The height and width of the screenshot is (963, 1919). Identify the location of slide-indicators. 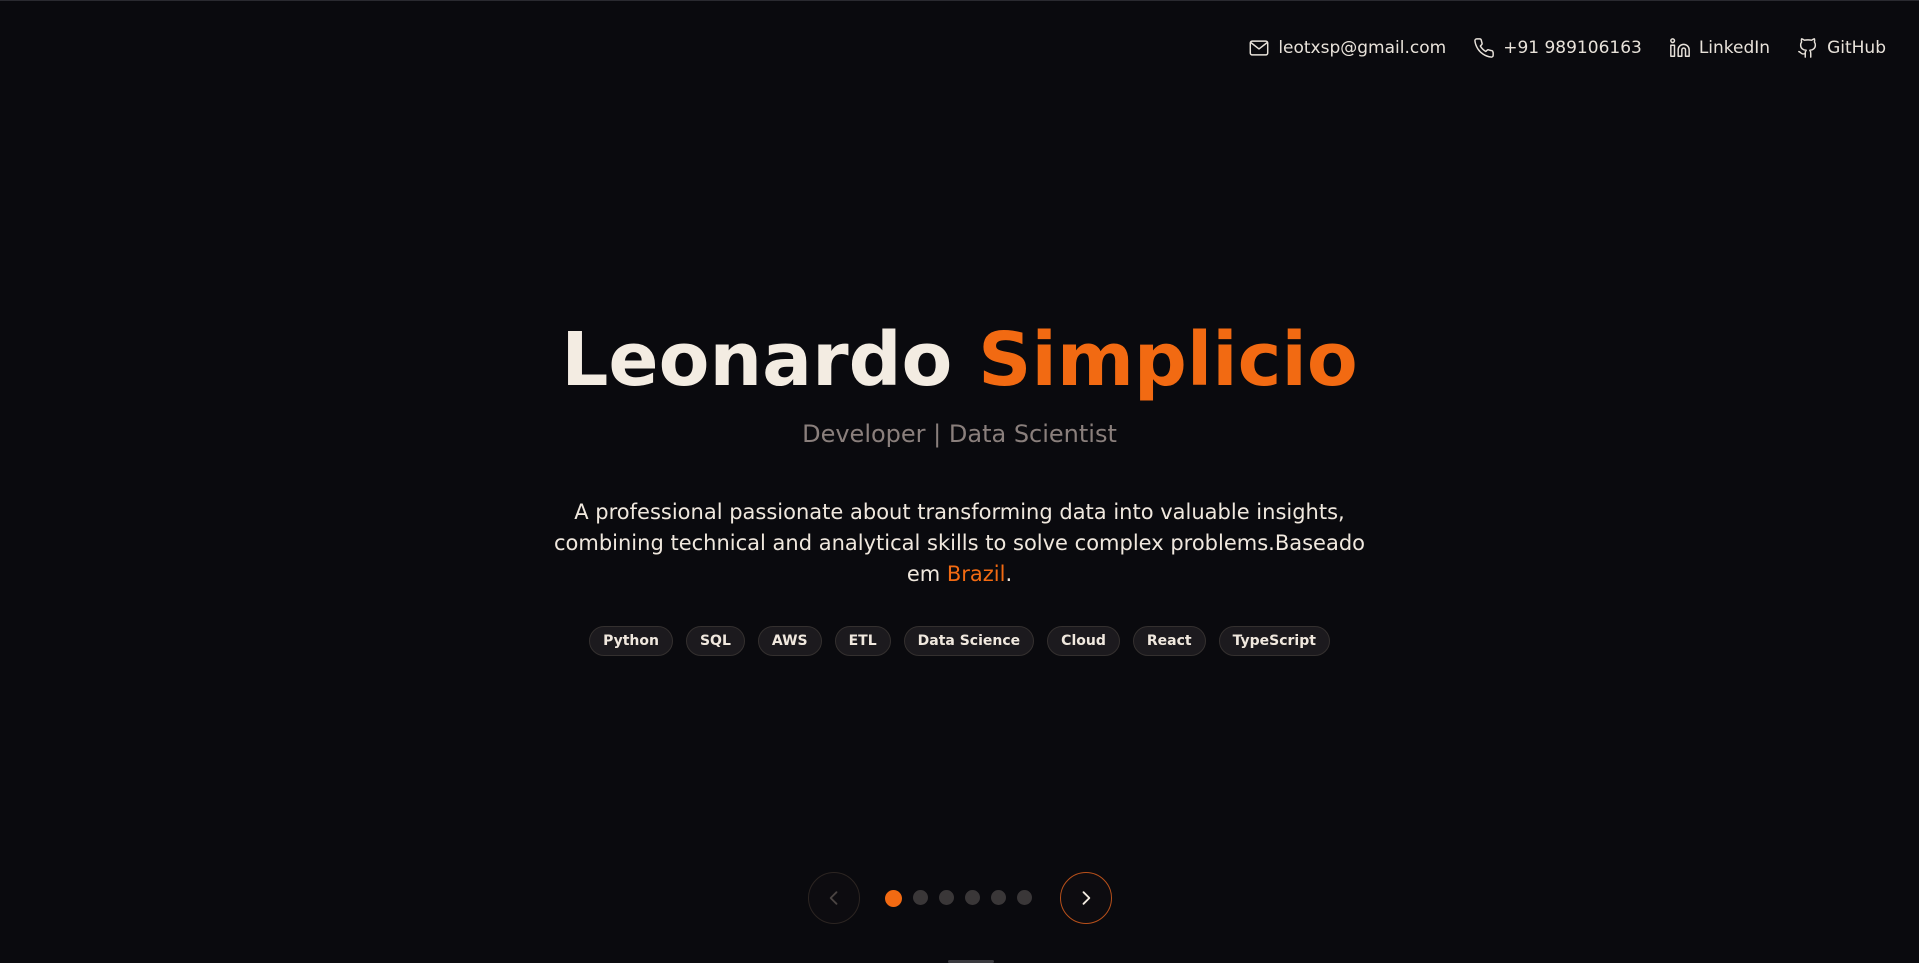
(958, 898).